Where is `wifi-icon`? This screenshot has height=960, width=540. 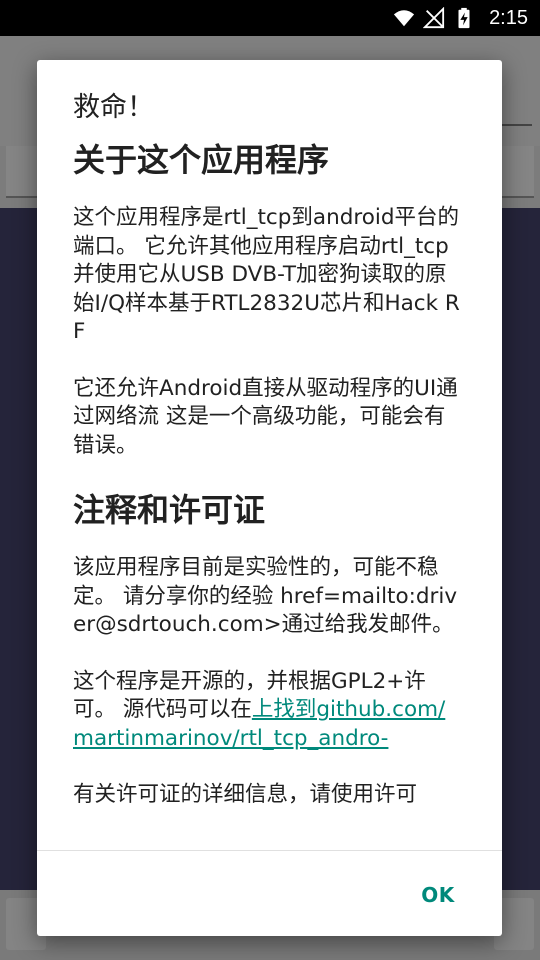
wifi-icon is located at coordinates (404, 18).